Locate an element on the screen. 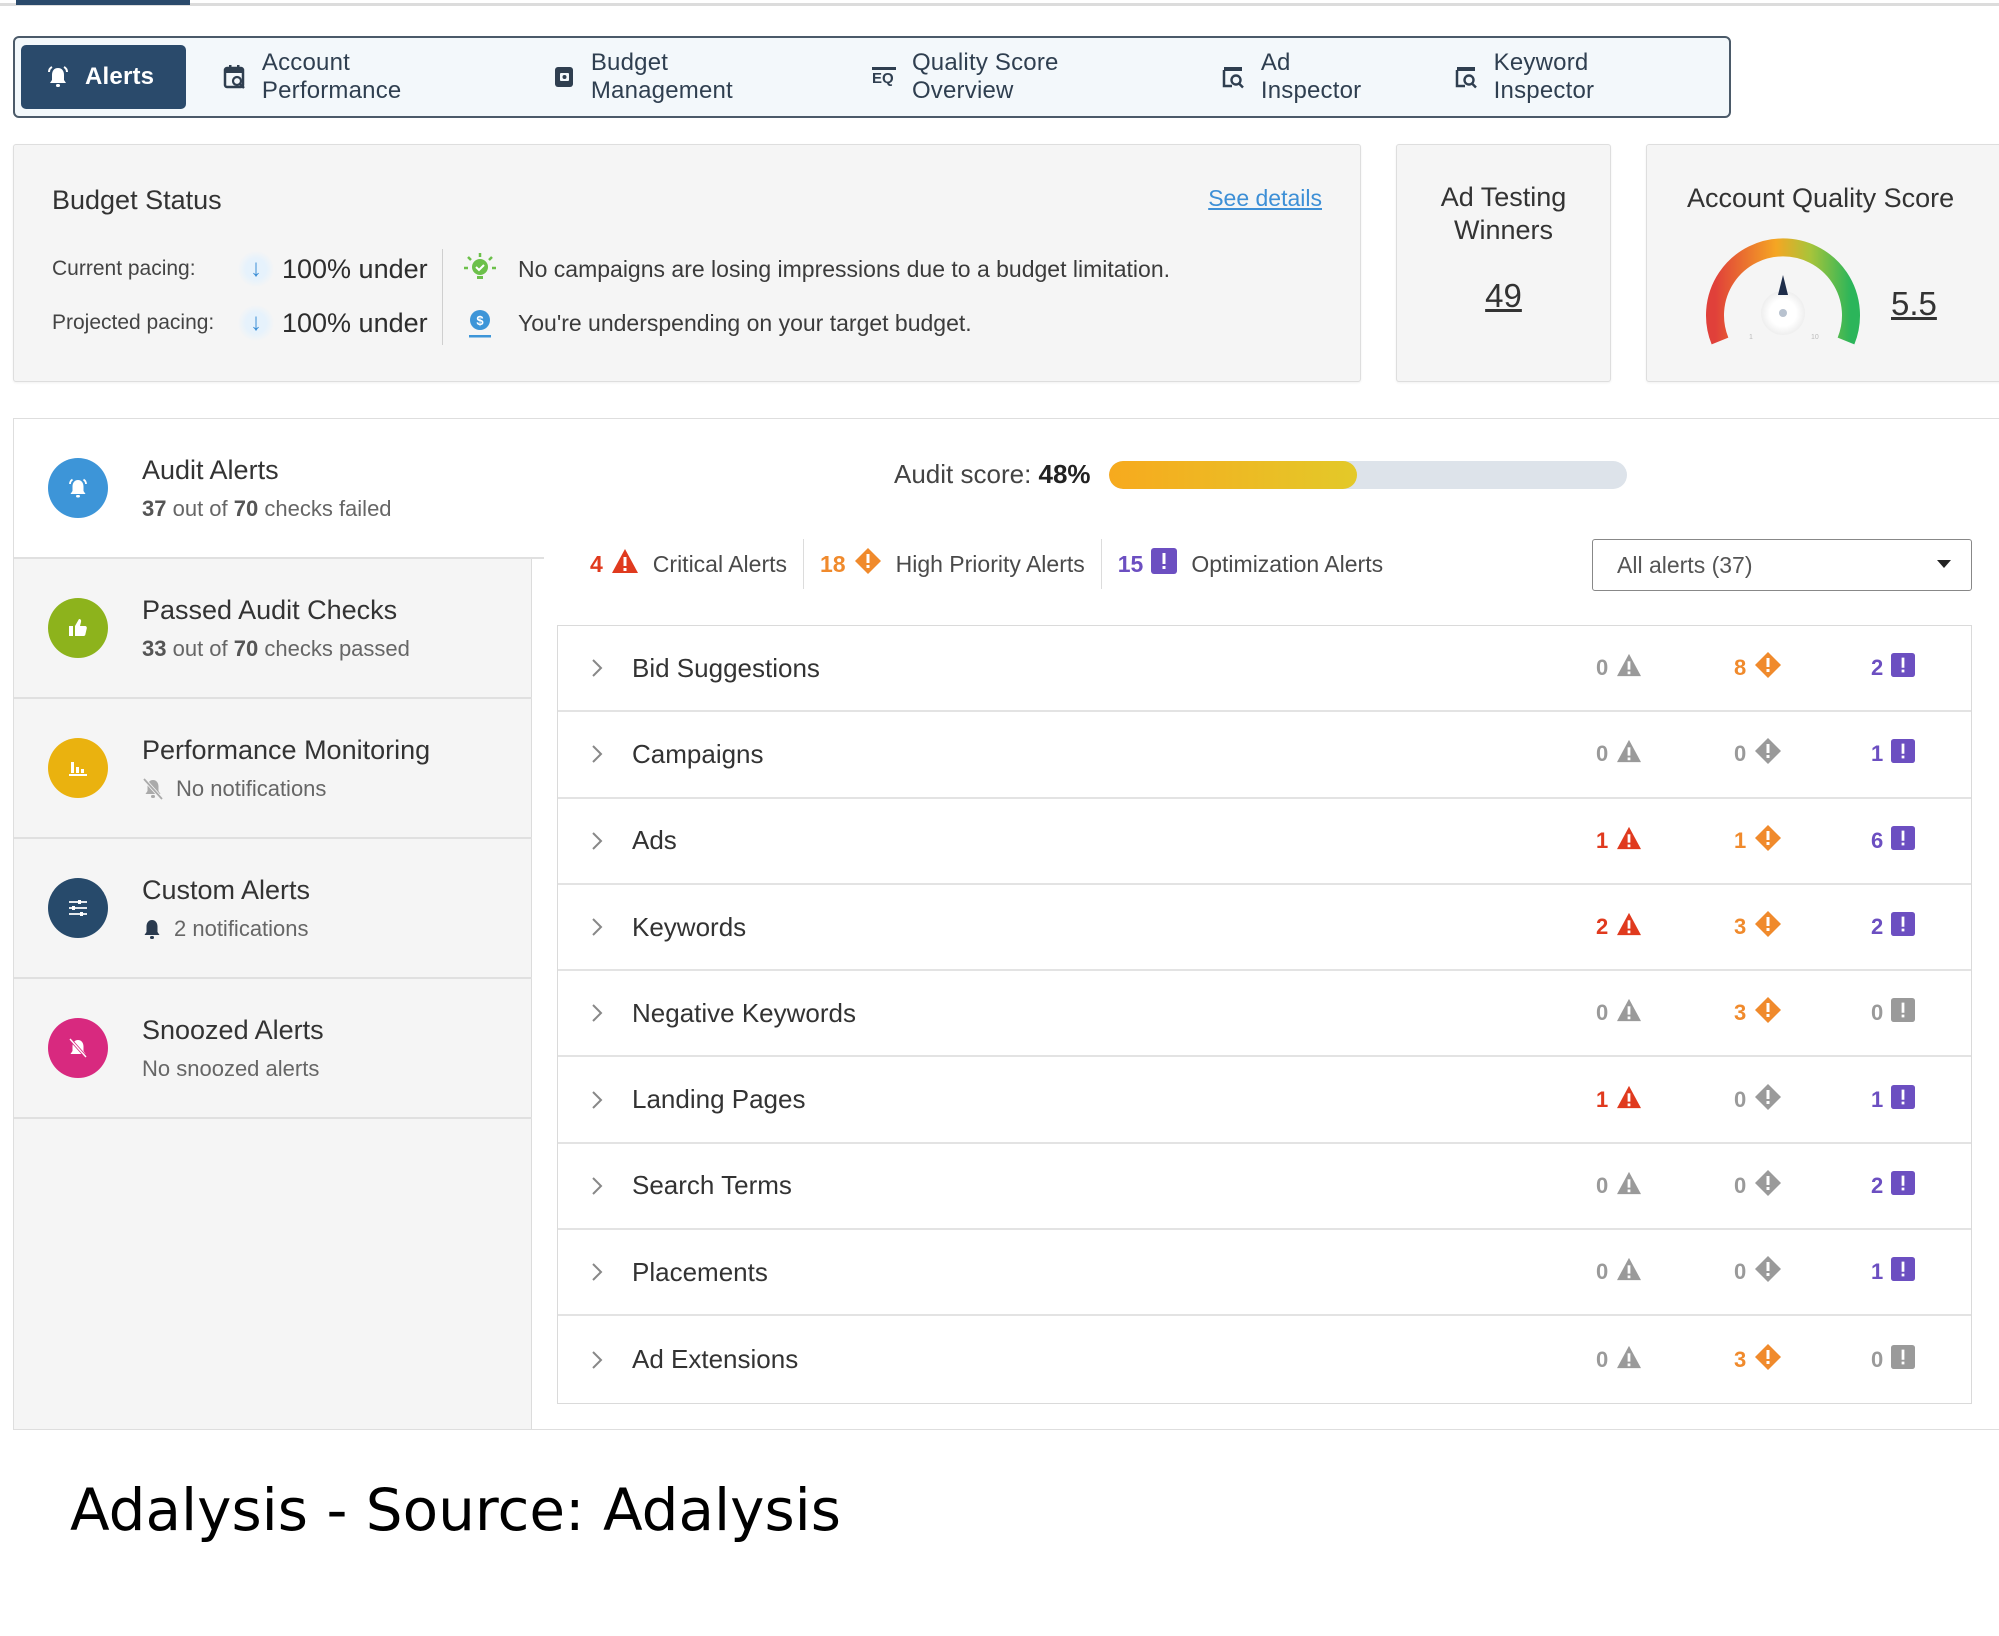 The height and width of the screenshot is (1636, 1999). quality-score-gauge: 1 10 is located at coordinates (1783, 291).